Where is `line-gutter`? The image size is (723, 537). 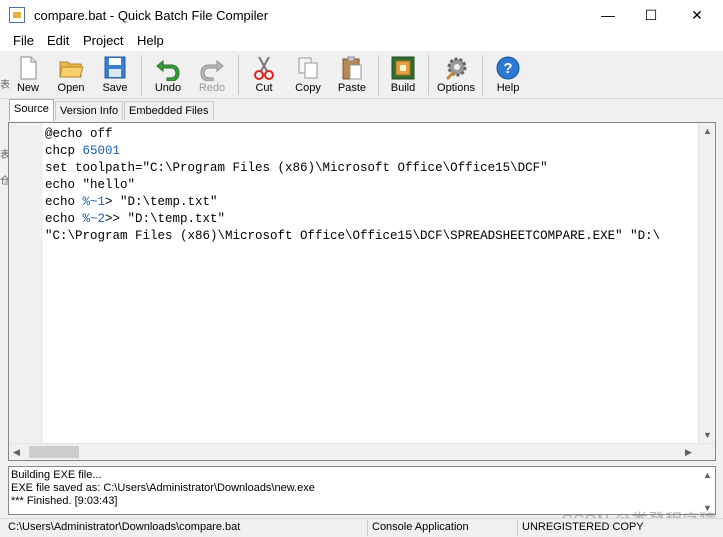
line-gutter is located at coordinates (26, 283).